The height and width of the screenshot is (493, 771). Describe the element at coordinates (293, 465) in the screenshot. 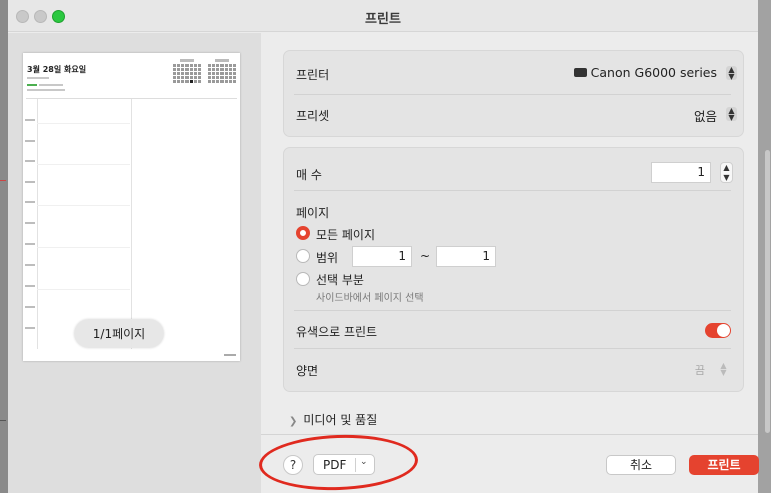

I see `help-button: ?` at that location.